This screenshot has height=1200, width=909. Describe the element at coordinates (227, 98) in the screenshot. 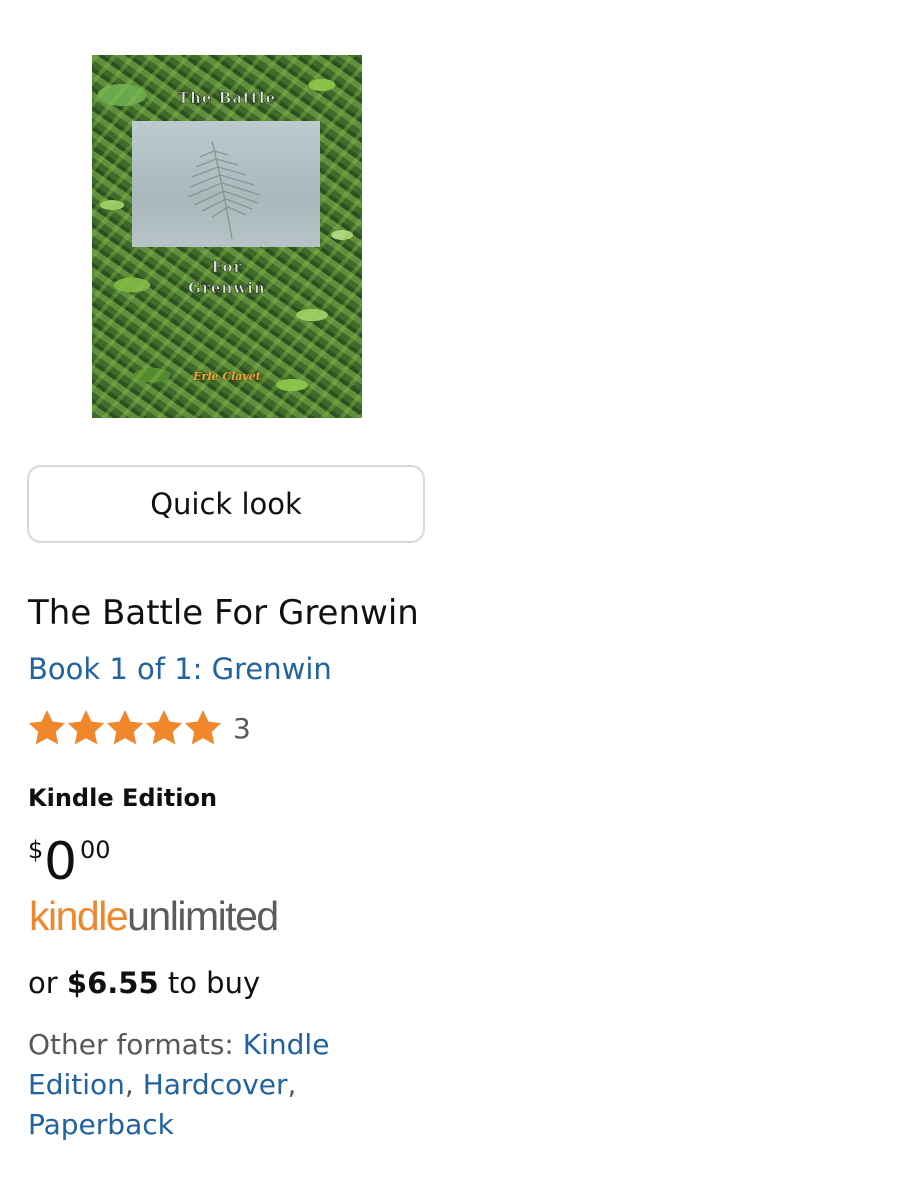

I see `cover-title-line-1: The Battle` at that location.